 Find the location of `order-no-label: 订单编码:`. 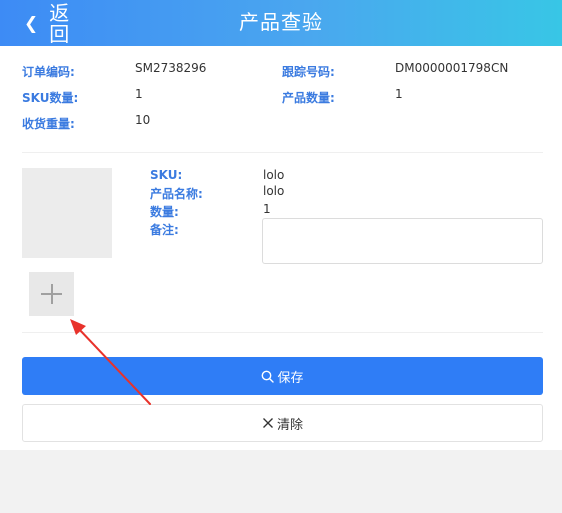

order-no-label: 订单编码: is located at coordinates (48, 72).